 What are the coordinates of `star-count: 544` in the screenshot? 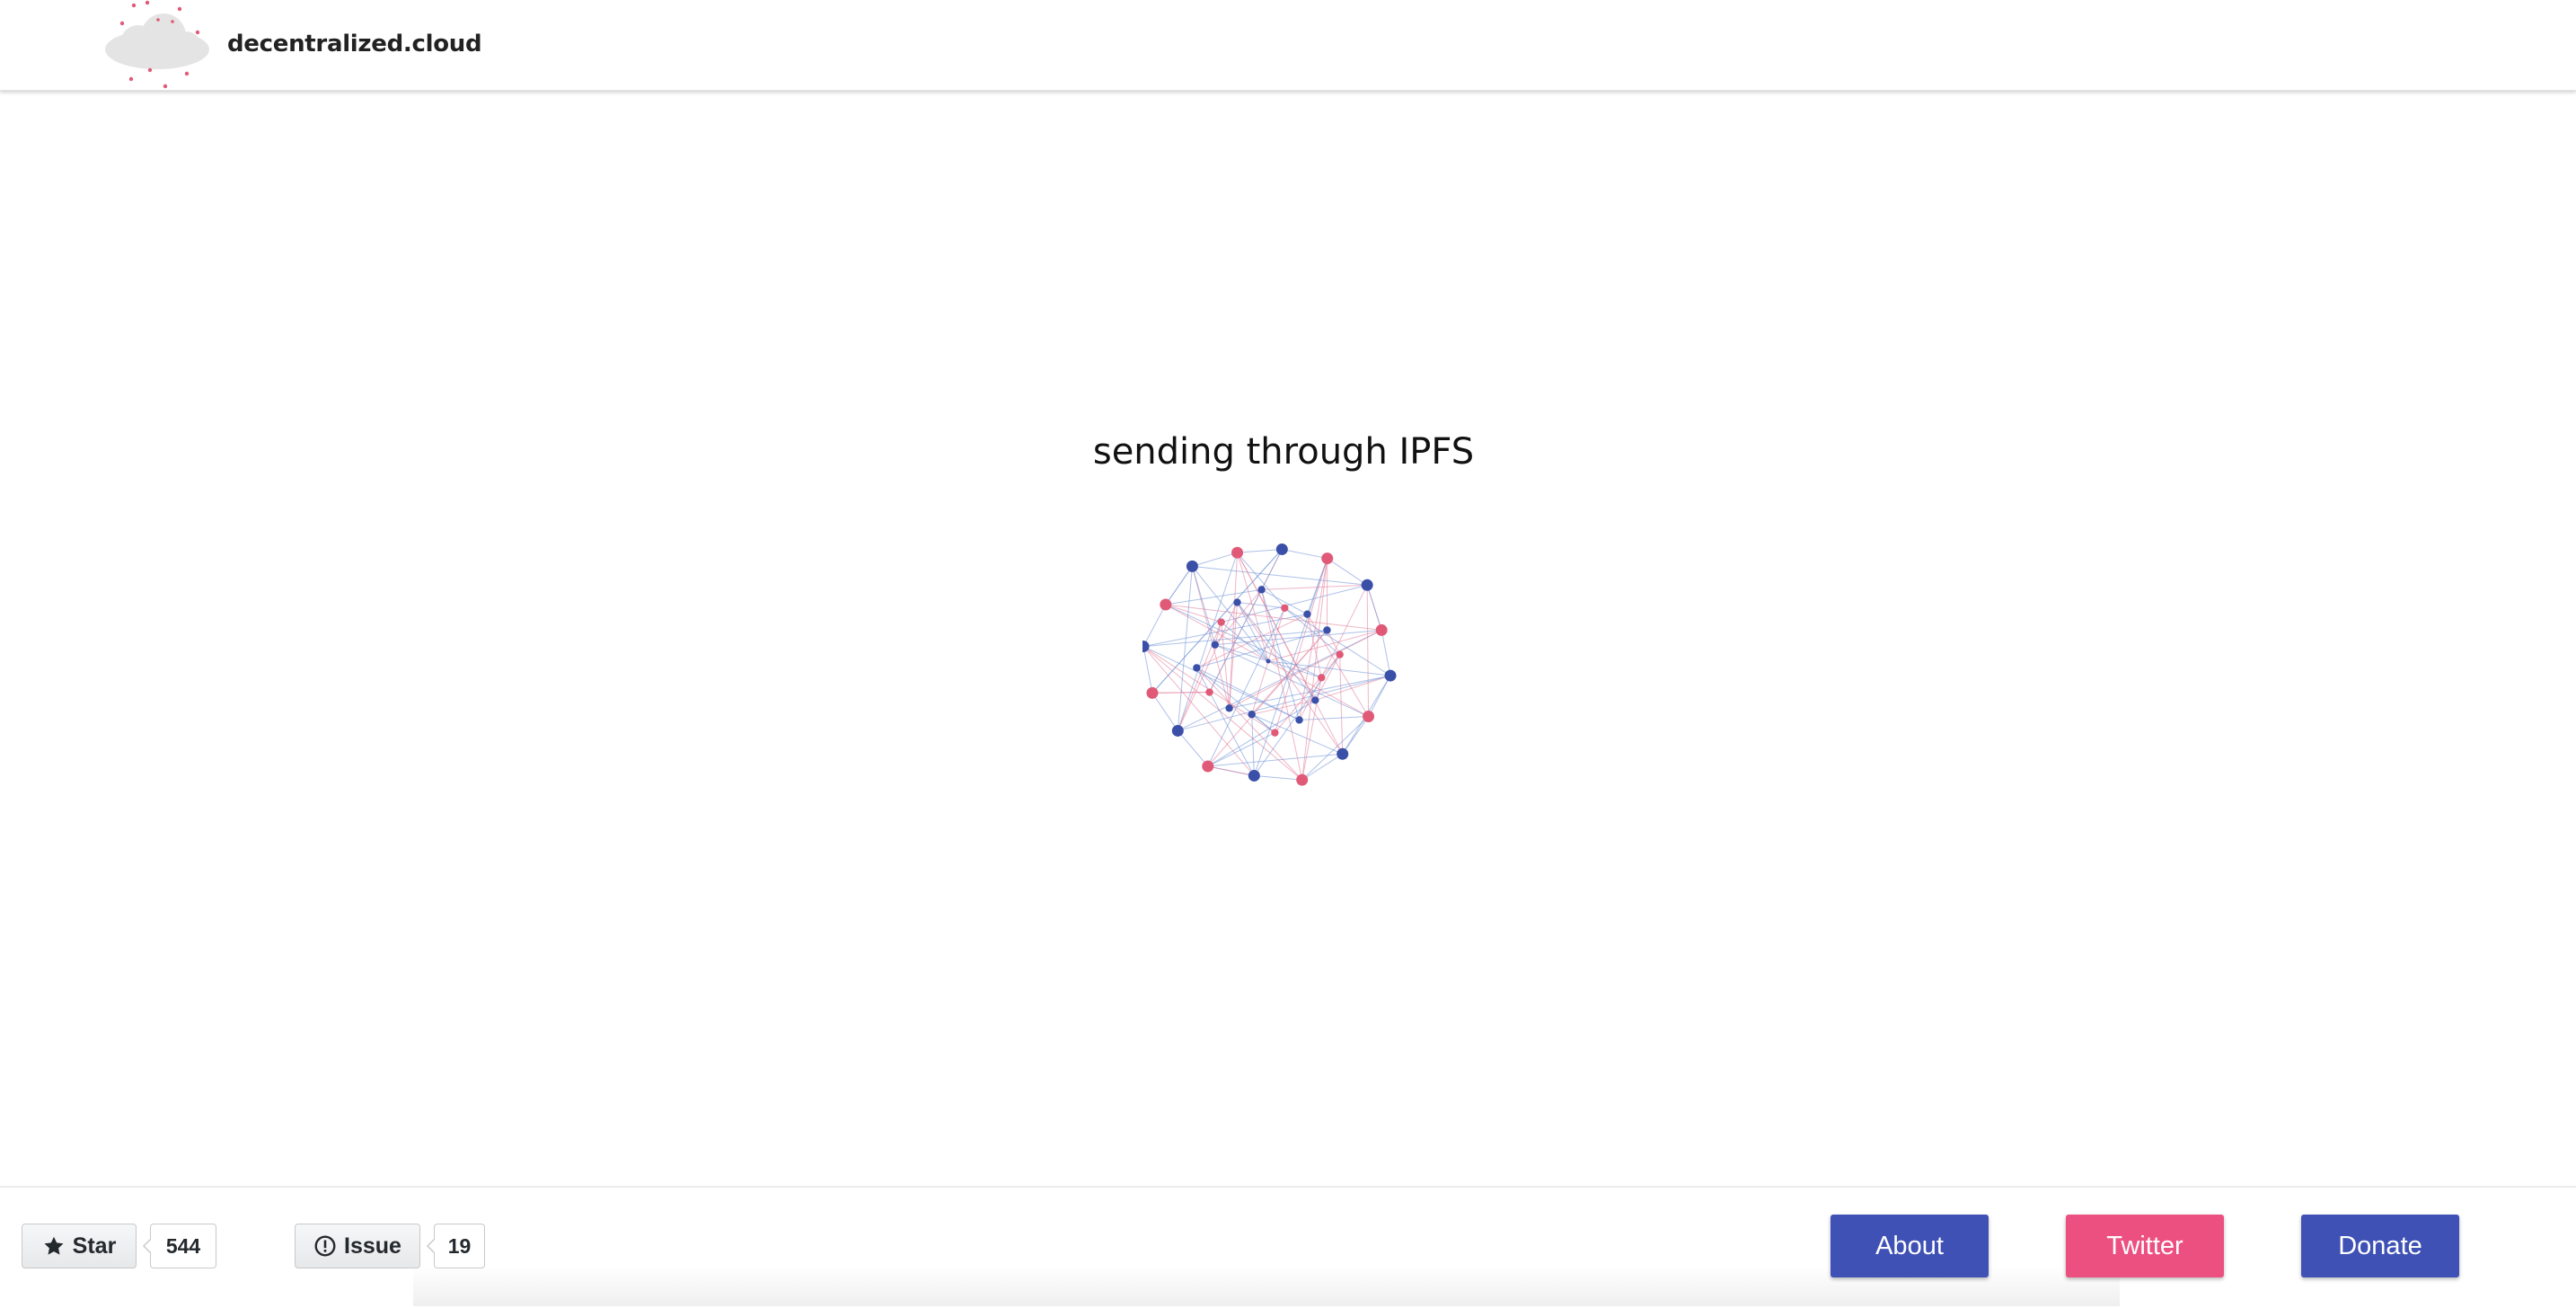 It's located at (183, 1246).